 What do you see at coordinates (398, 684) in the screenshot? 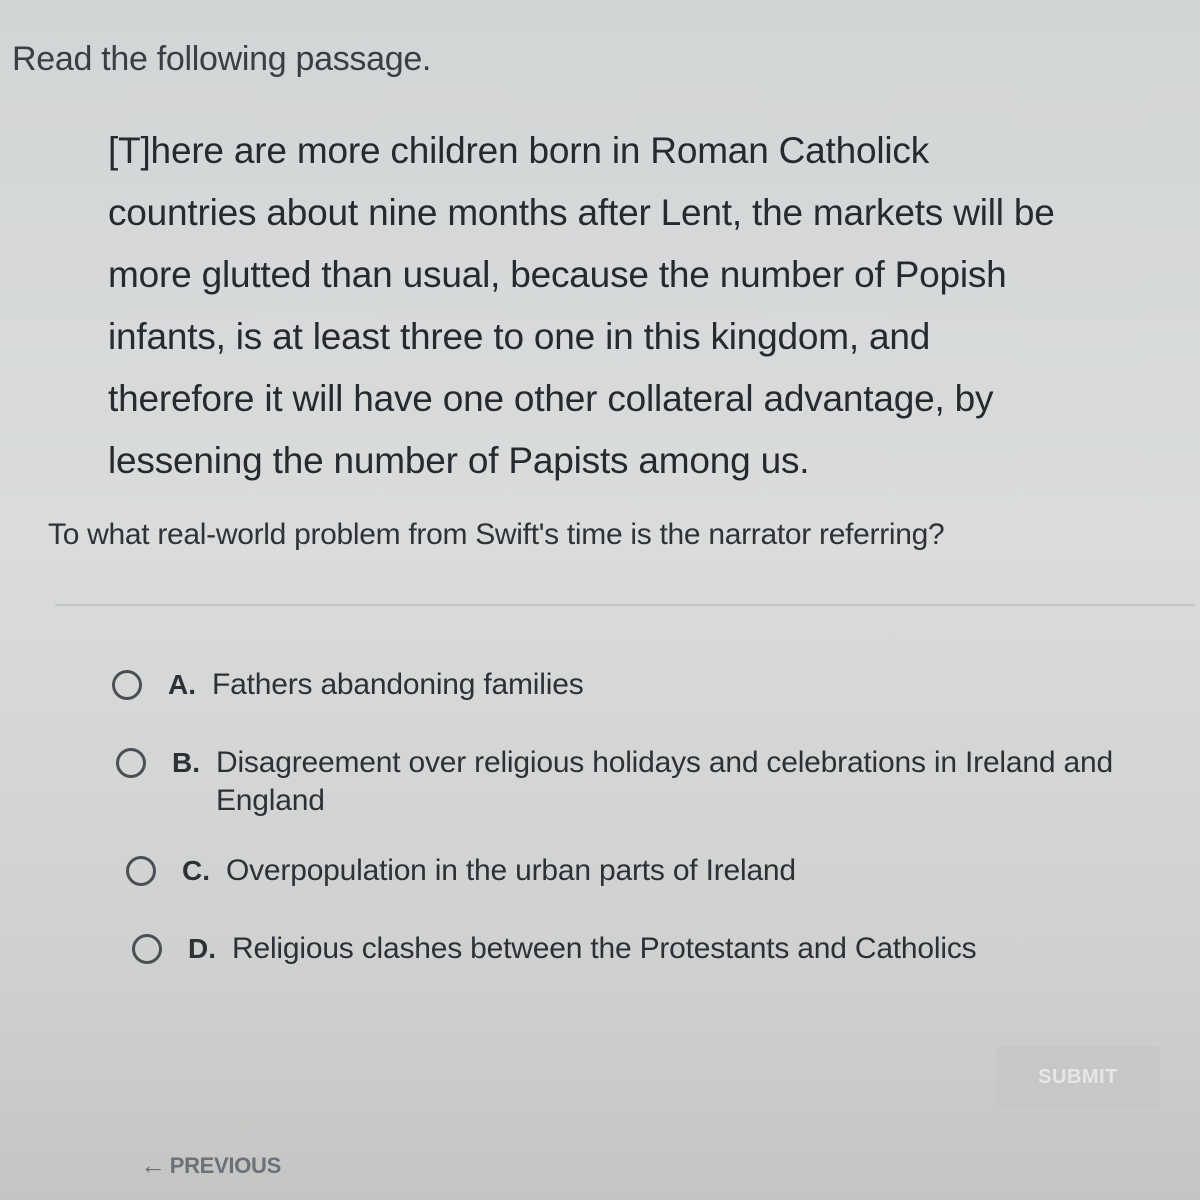
I see `choice-text: Fathers abandoning families` at bounding box center [398, 684].